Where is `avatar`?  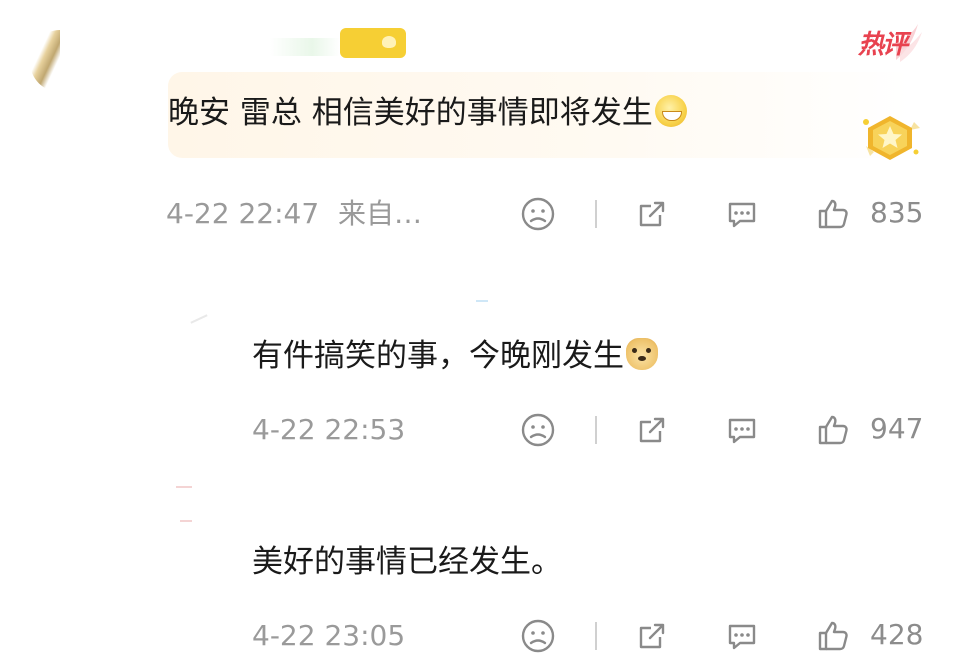
avatar is located at coordinates (45, 61).